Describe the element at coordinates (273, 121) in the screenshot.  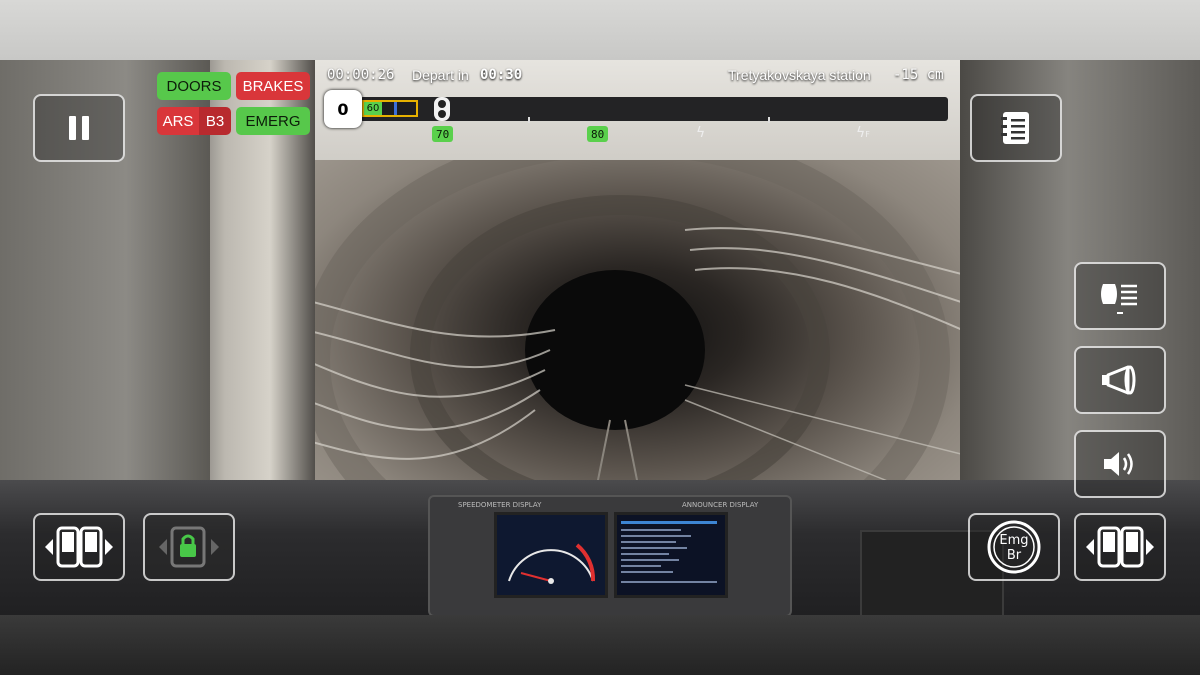
I see `emergency-status-tag: EMERG` at that location.